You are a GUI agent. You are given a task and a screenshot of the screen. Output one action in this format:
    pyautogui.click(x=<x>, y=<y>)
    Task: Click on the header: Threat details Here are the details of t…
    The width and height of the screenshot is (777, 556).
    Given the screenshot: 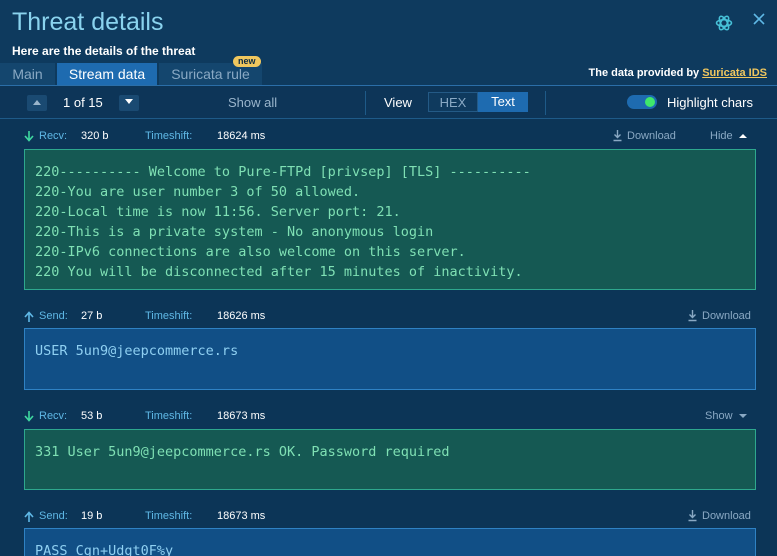 What is the action you would take?
    pyautogui.click(x=388, y=32)
    